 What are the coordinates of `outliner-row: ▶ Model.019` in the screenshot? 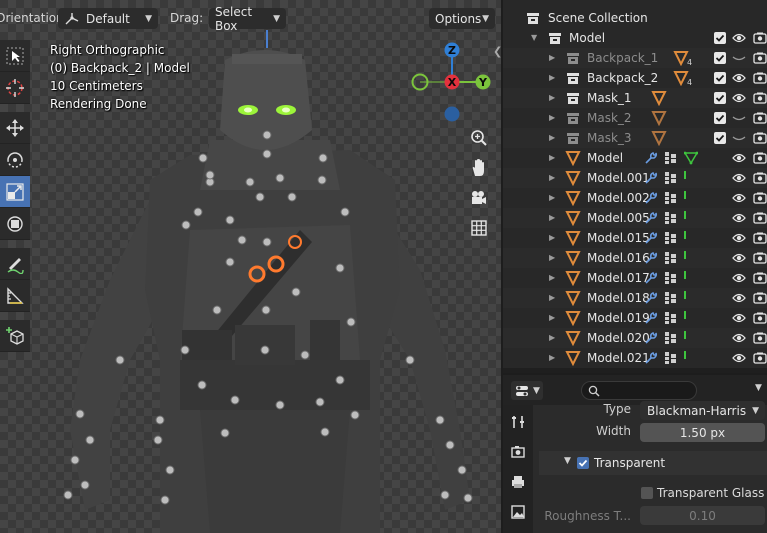 It's located at (635, 318).